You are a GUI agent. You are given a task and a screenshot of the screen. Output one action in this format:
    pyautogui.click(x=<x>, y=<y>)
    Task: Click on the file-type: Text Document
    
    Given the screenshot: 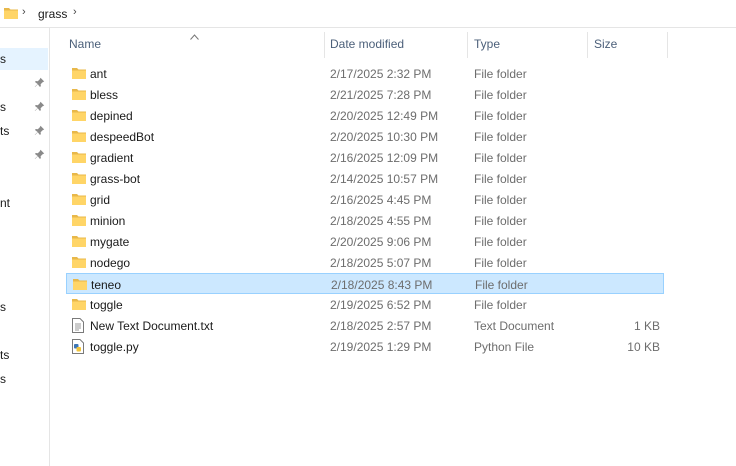 What is the action you would take?
    pyautogui.click(x=514, y=326)
    